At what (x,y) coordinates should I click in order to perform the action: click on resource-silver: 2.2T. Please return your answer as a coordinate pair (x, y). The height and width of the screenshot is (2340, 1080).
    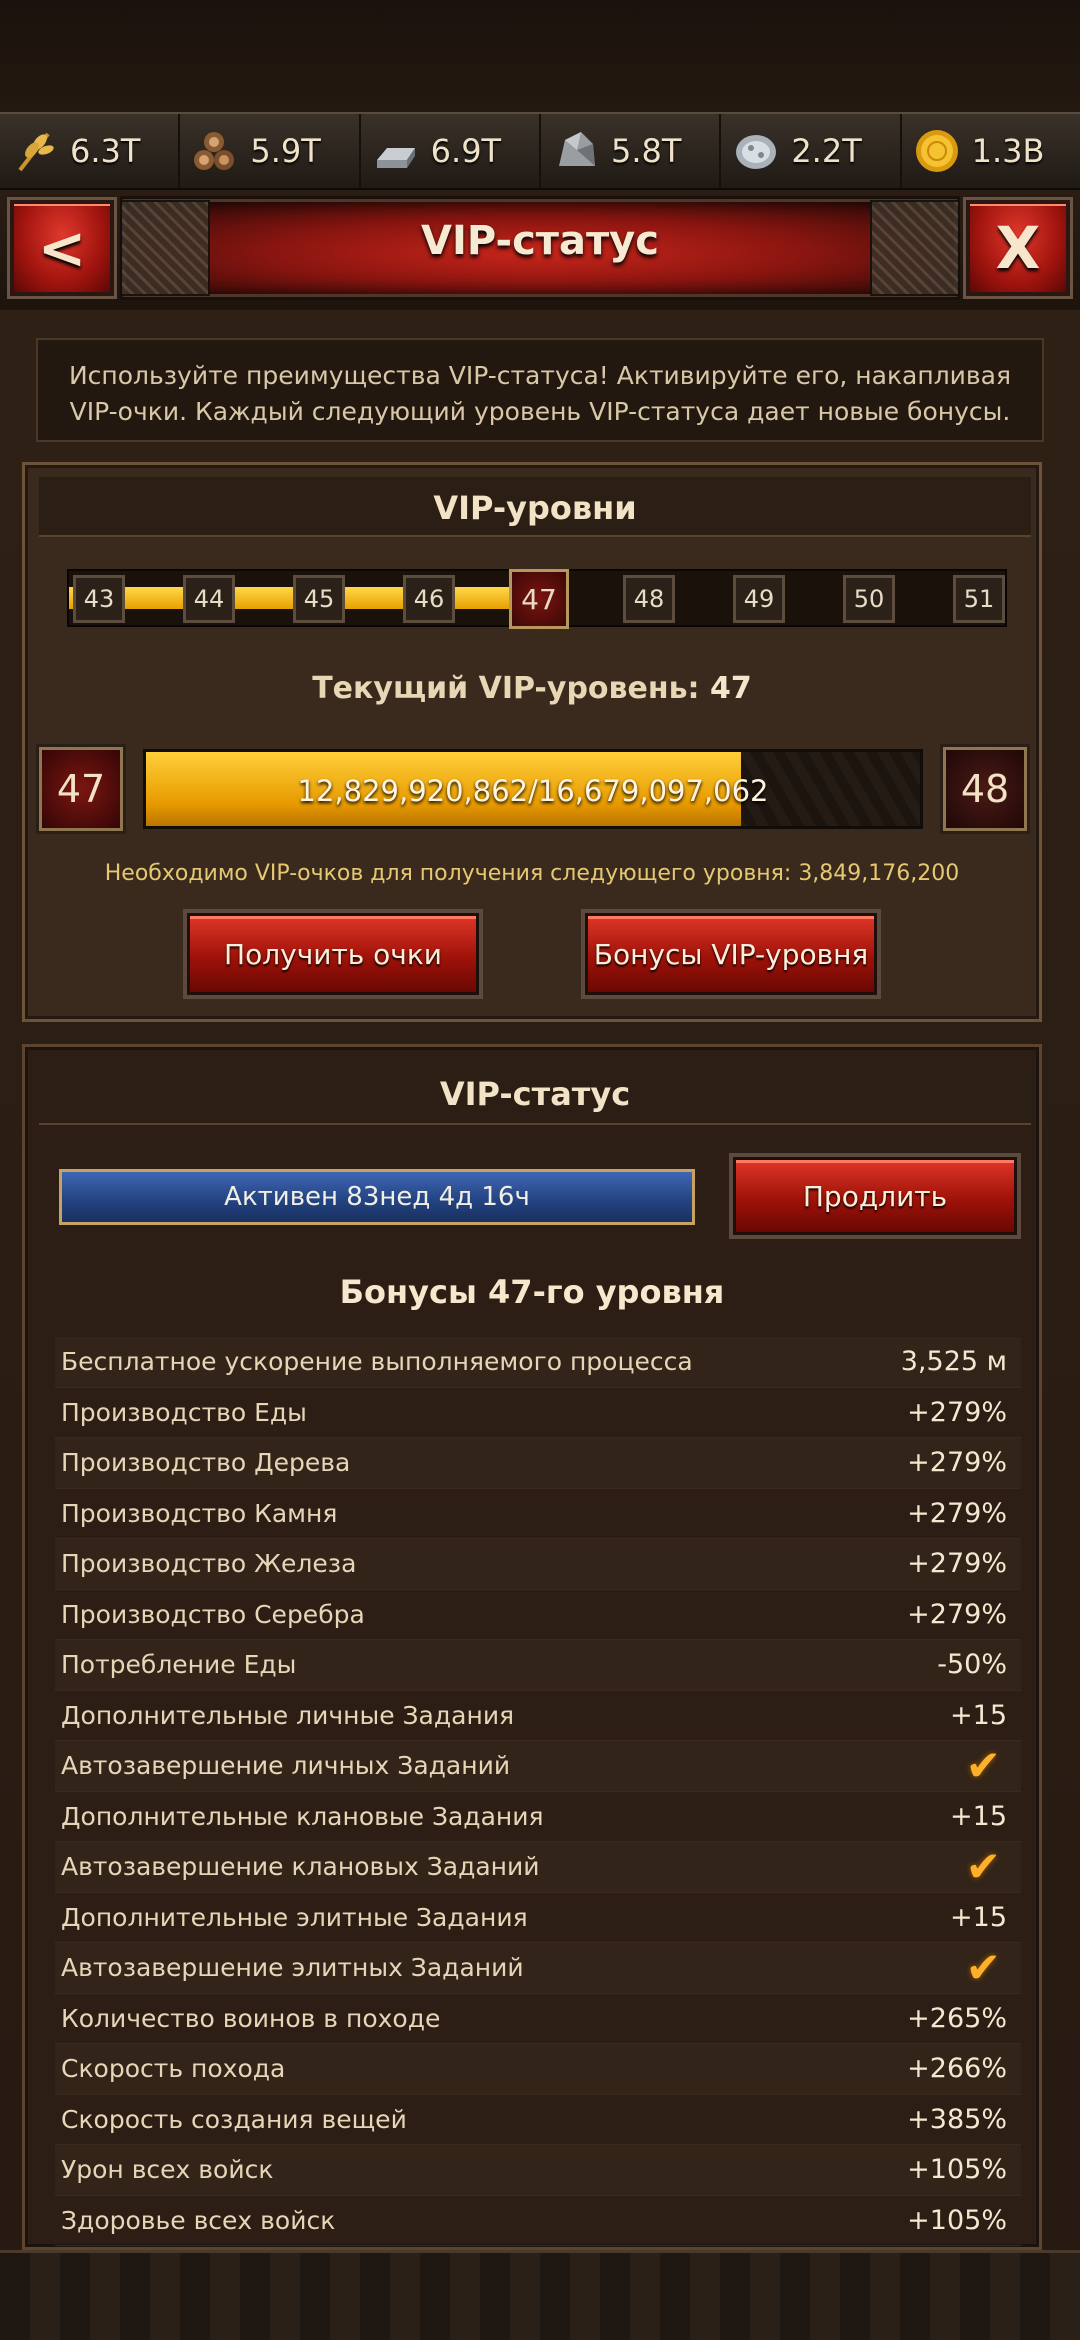
    Looking at the image, I should click on (811, 151).